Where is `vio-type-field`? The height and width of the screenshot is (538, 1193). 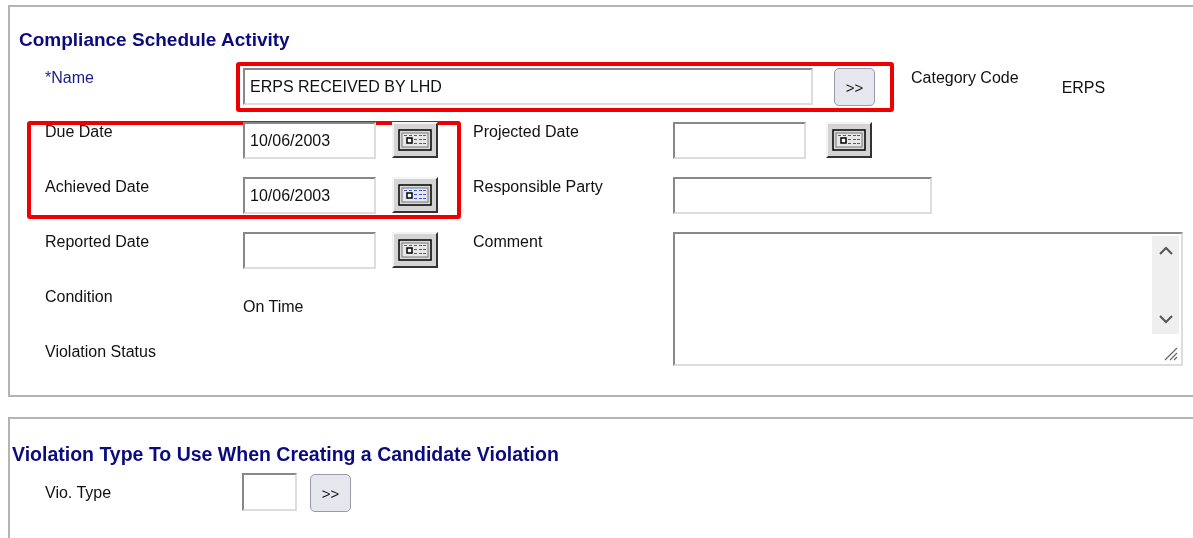 vio-type-field is located at coordinates (269, 492).